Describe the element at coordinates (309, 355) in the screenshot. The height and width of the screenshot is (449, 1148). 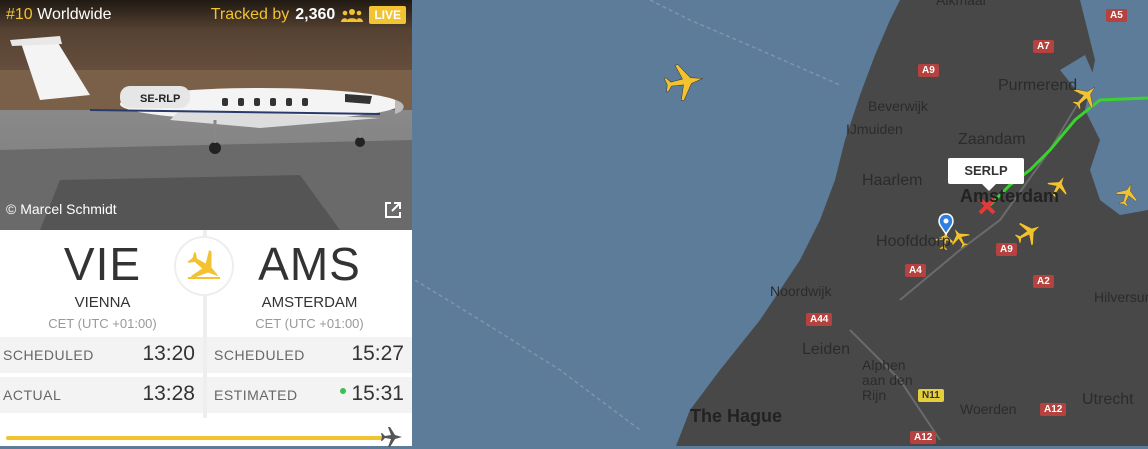
I see `arr-scheduled-row: SCHEDULED 15:27` at that location.